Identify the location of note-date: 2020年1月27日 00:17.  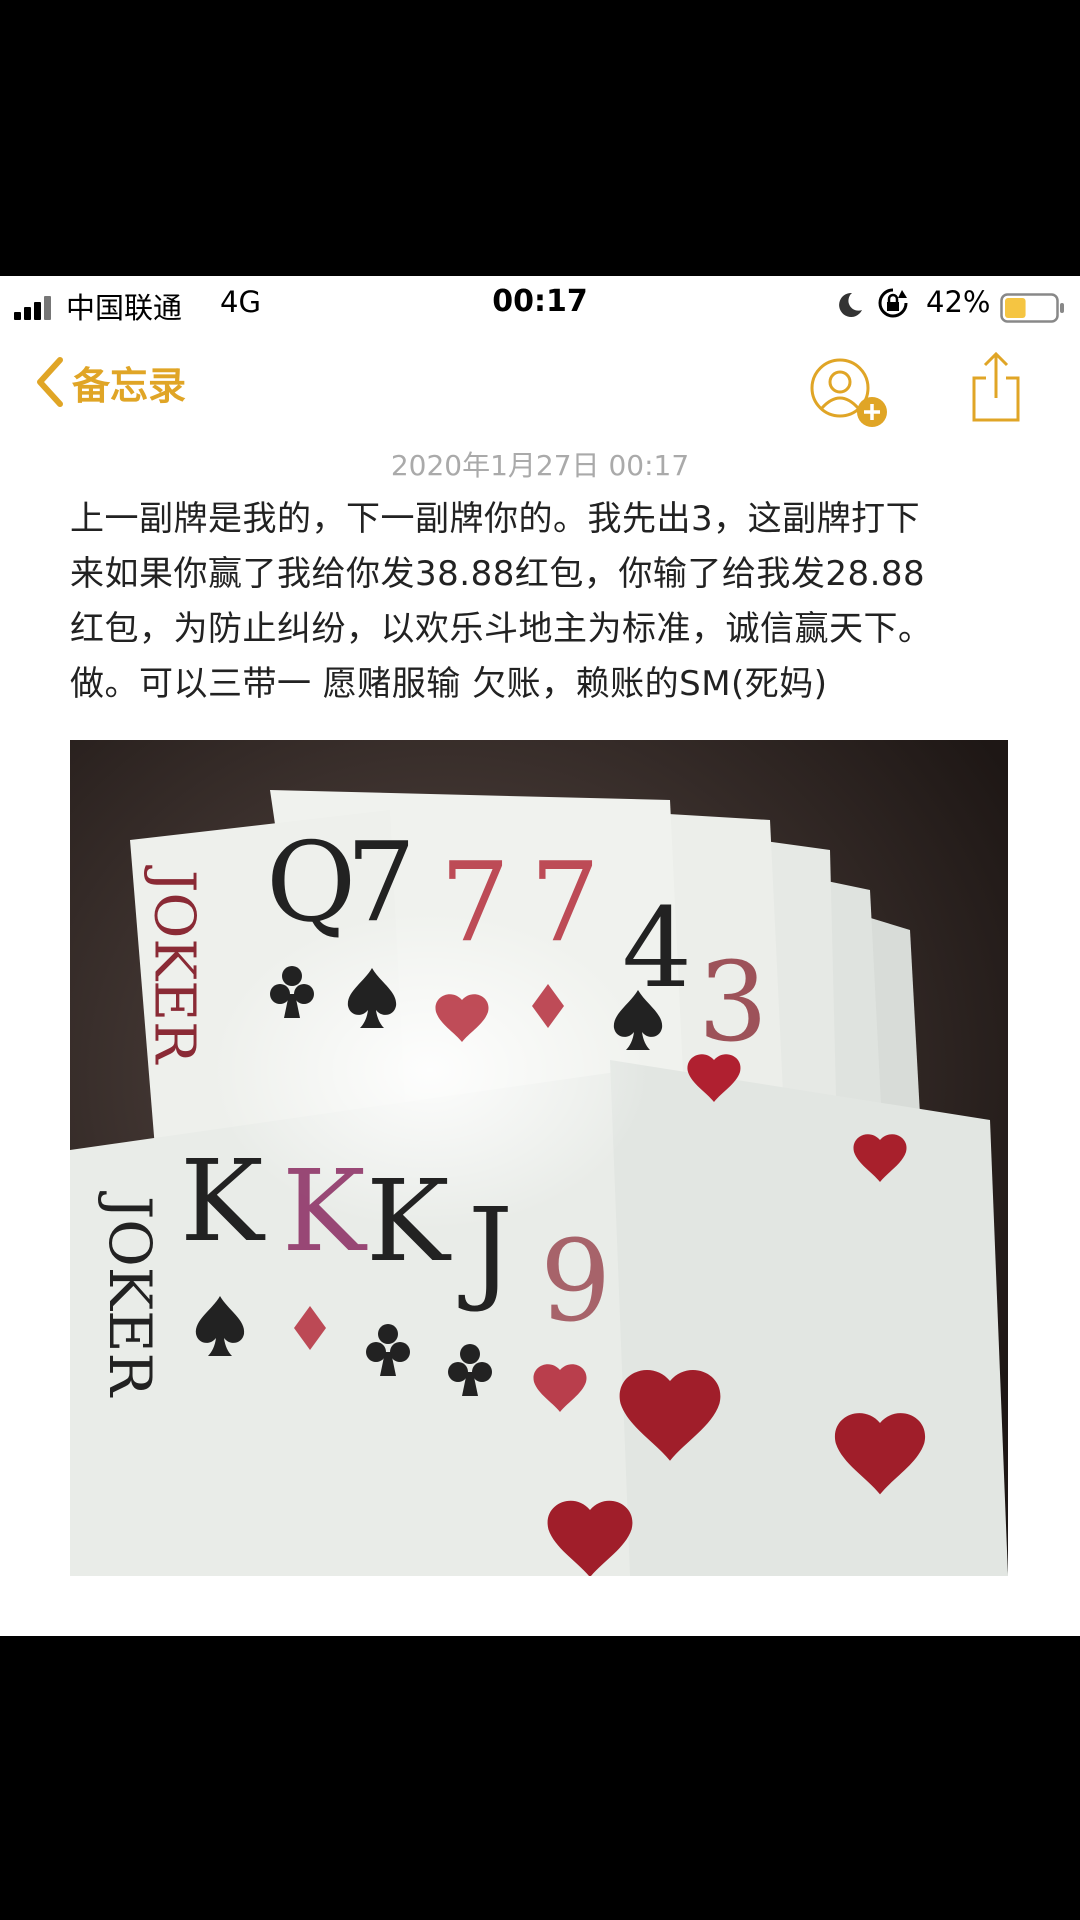
(540, 465).